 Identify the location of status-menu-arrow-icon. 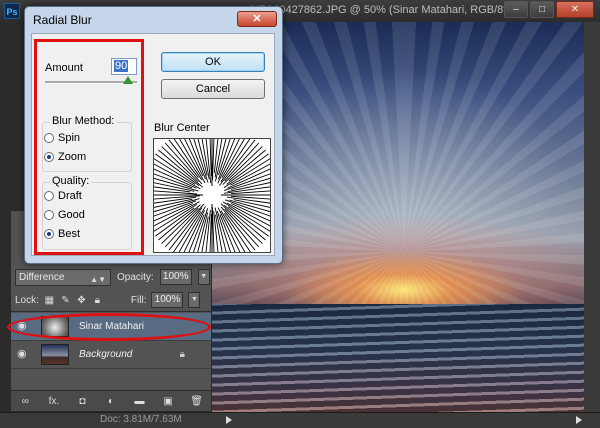
(229, 420).